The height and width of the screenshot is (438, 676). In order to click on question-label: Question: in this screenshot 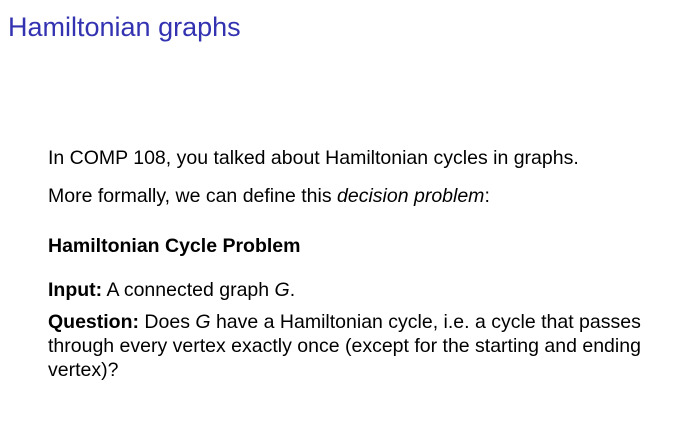, I will do `click(93, 322)`.